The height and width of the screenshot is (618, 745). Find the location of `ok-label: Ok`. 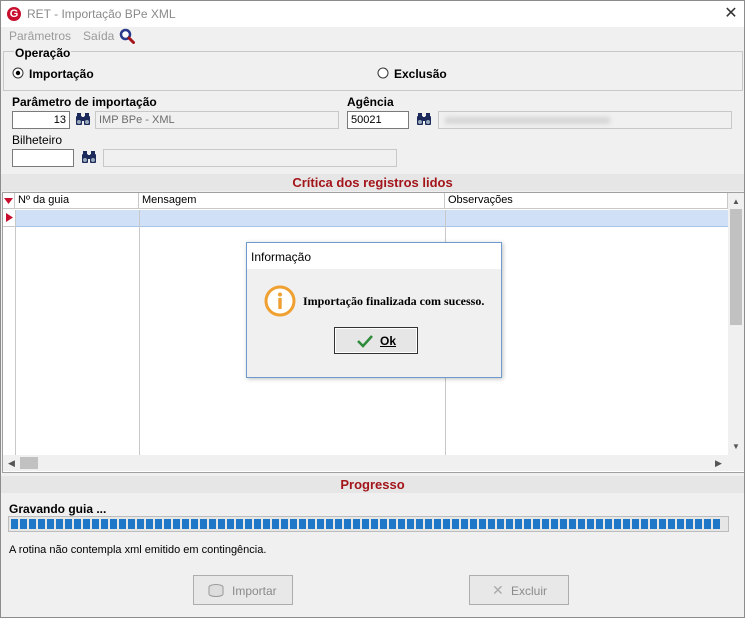

ok-label: Ok is located at coordinates (388, 341).